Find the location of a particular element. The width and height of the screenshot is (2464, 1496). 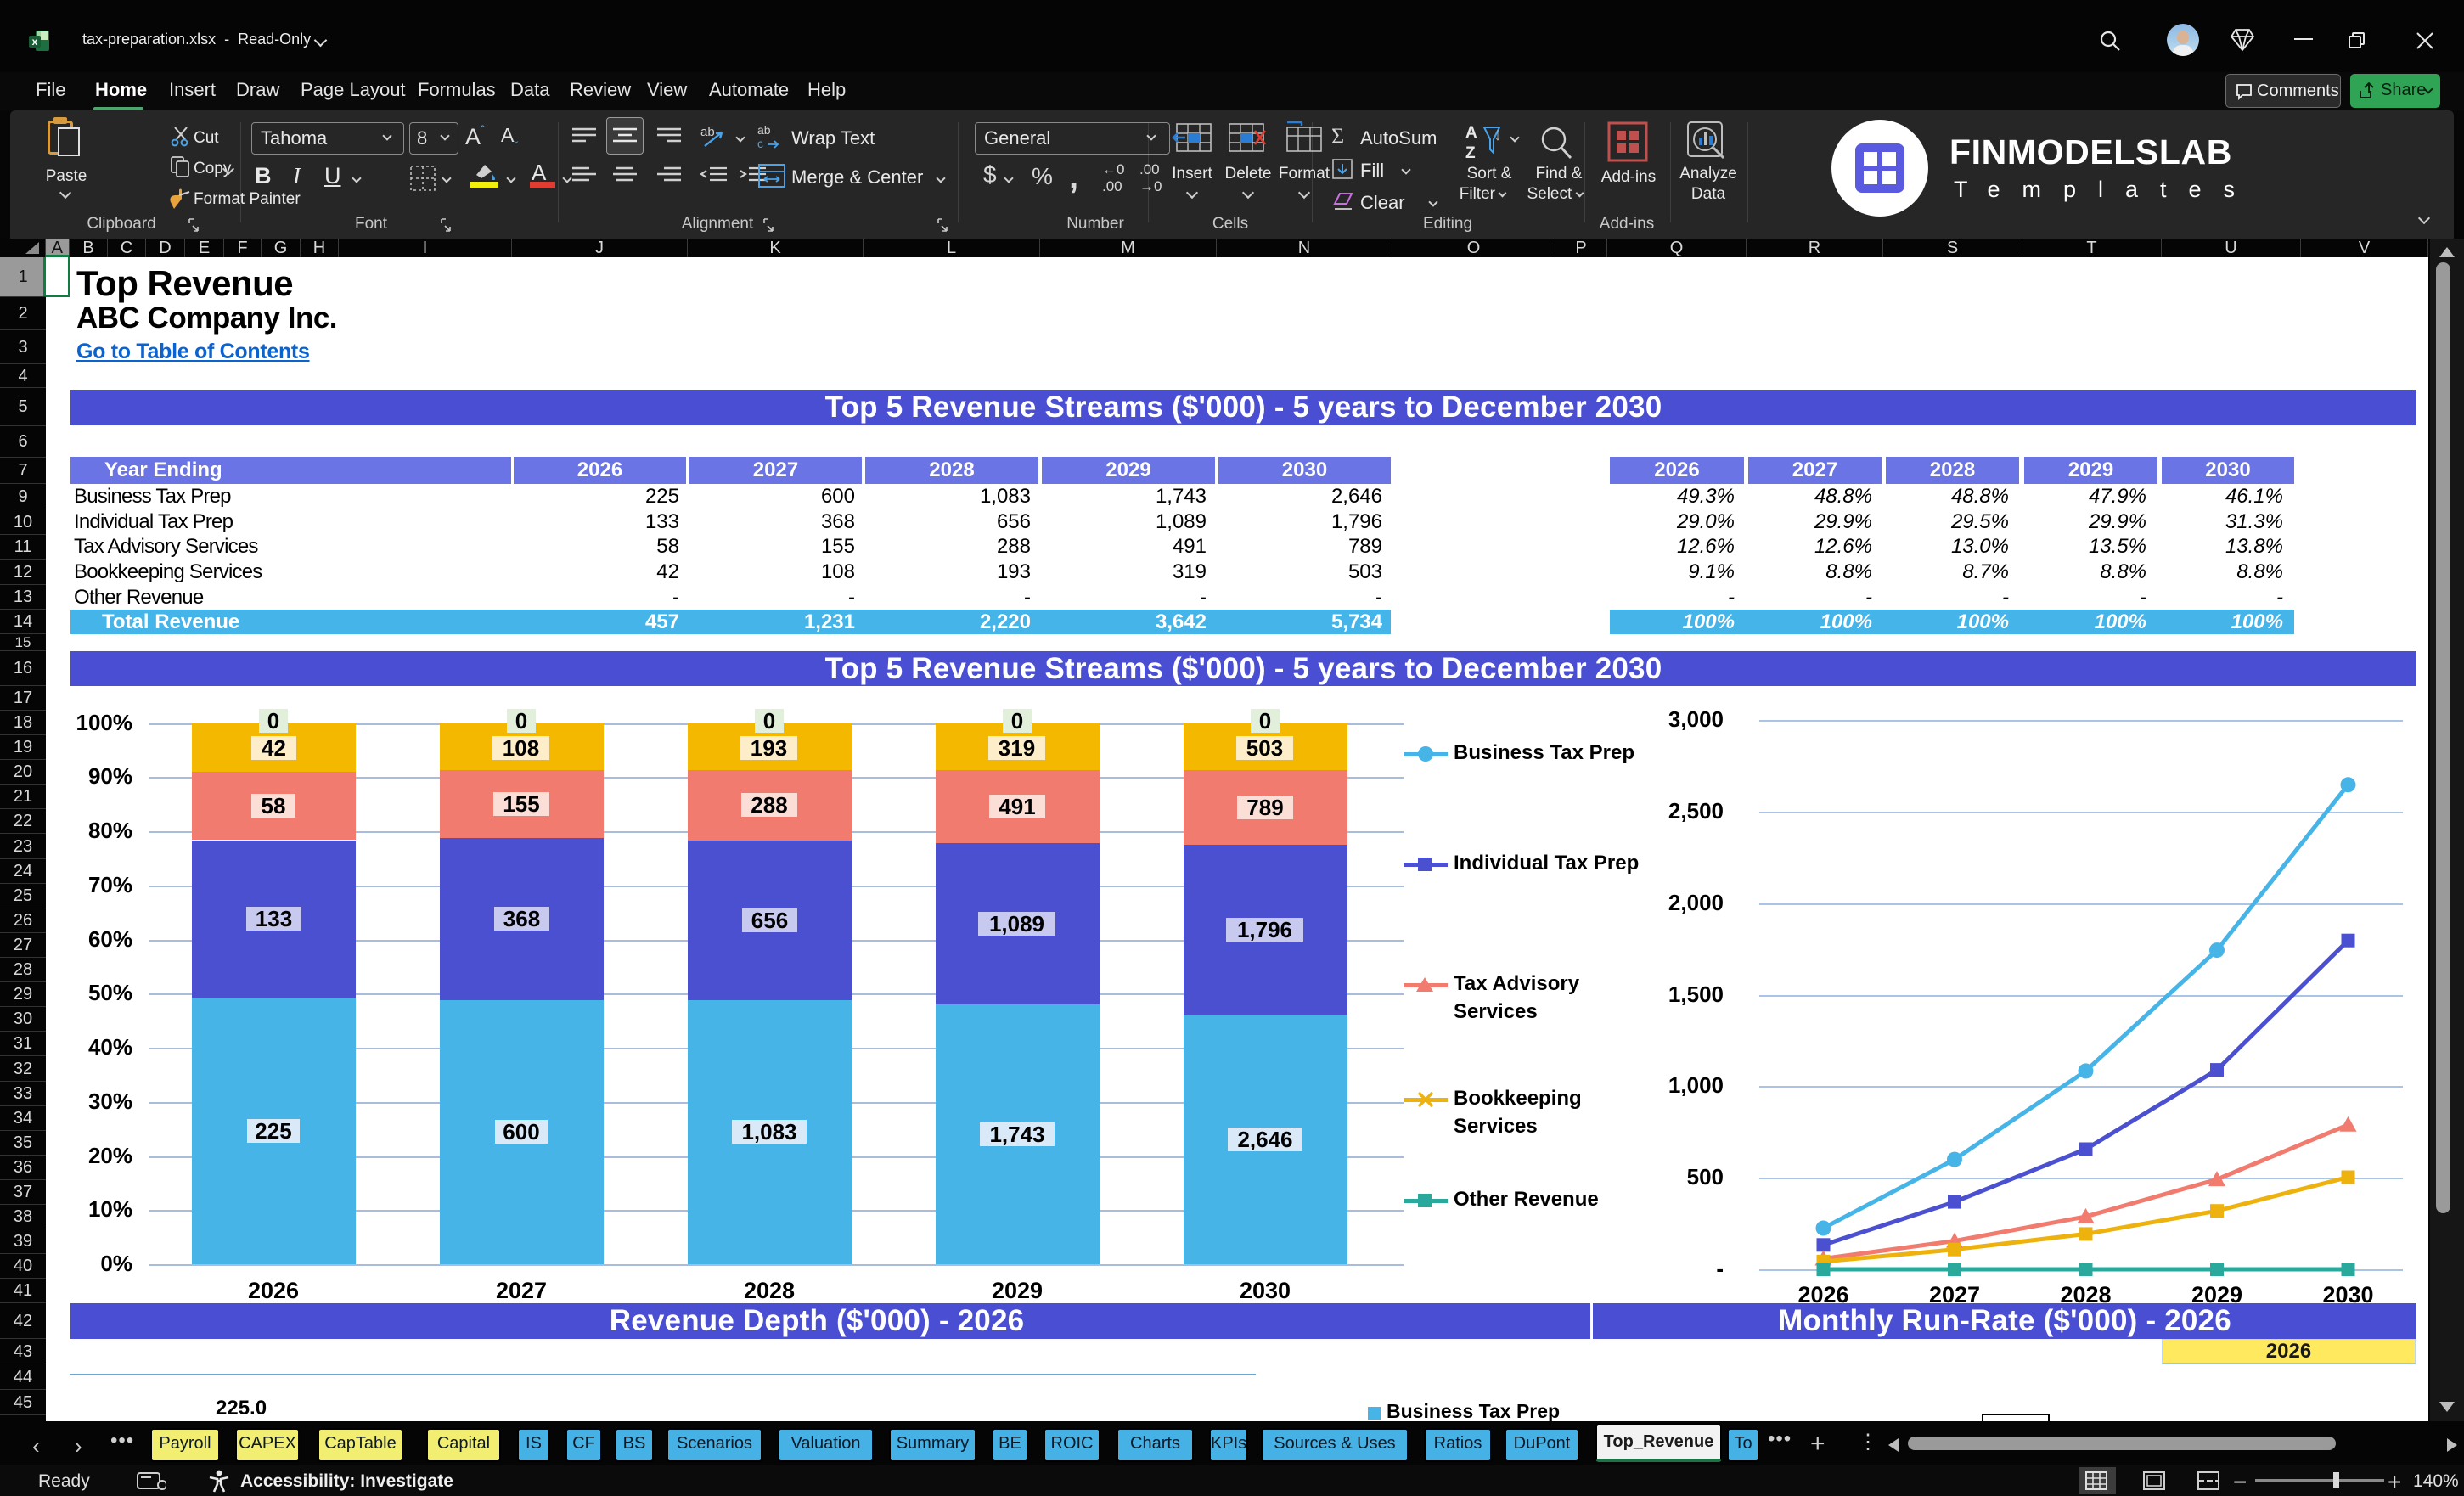

svg-text: A is located at coordinates (1471, 133).